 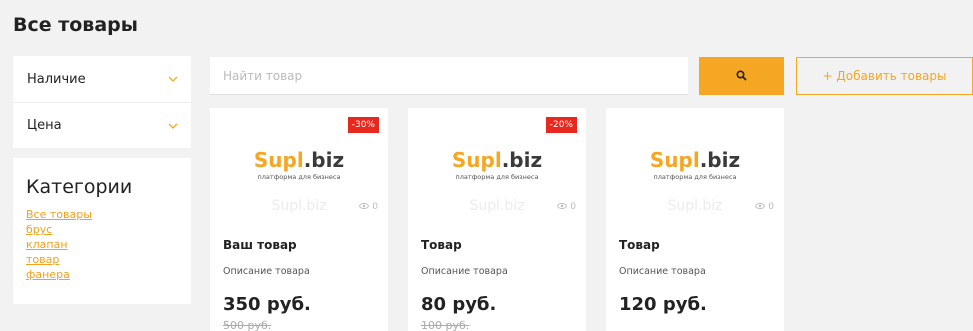 What do you see at coordinates (561, 125) in the screenshot?
I see `discount-badge: -20%` at bounding box center [561, 125].